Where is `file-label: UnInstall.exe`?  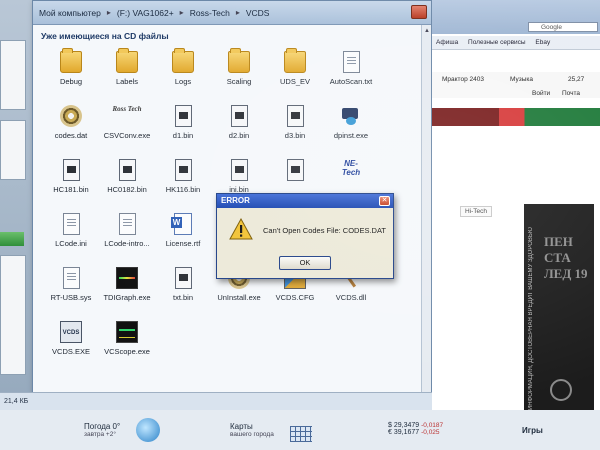
file-label: UnInstall.exe is located at coordinates (239, 297).